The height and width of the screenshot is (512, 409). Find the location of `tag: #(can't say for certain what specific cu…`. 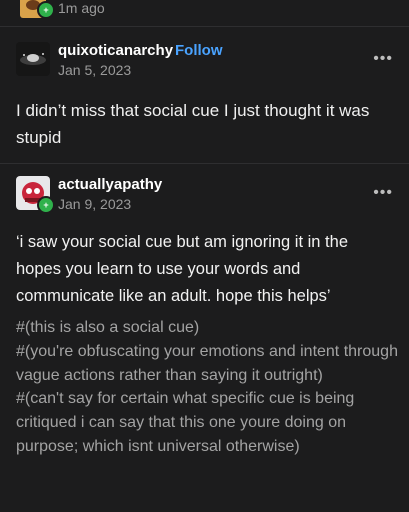

tag: #(can't say for certain what specific cu… is located at coordinates (208, 422).